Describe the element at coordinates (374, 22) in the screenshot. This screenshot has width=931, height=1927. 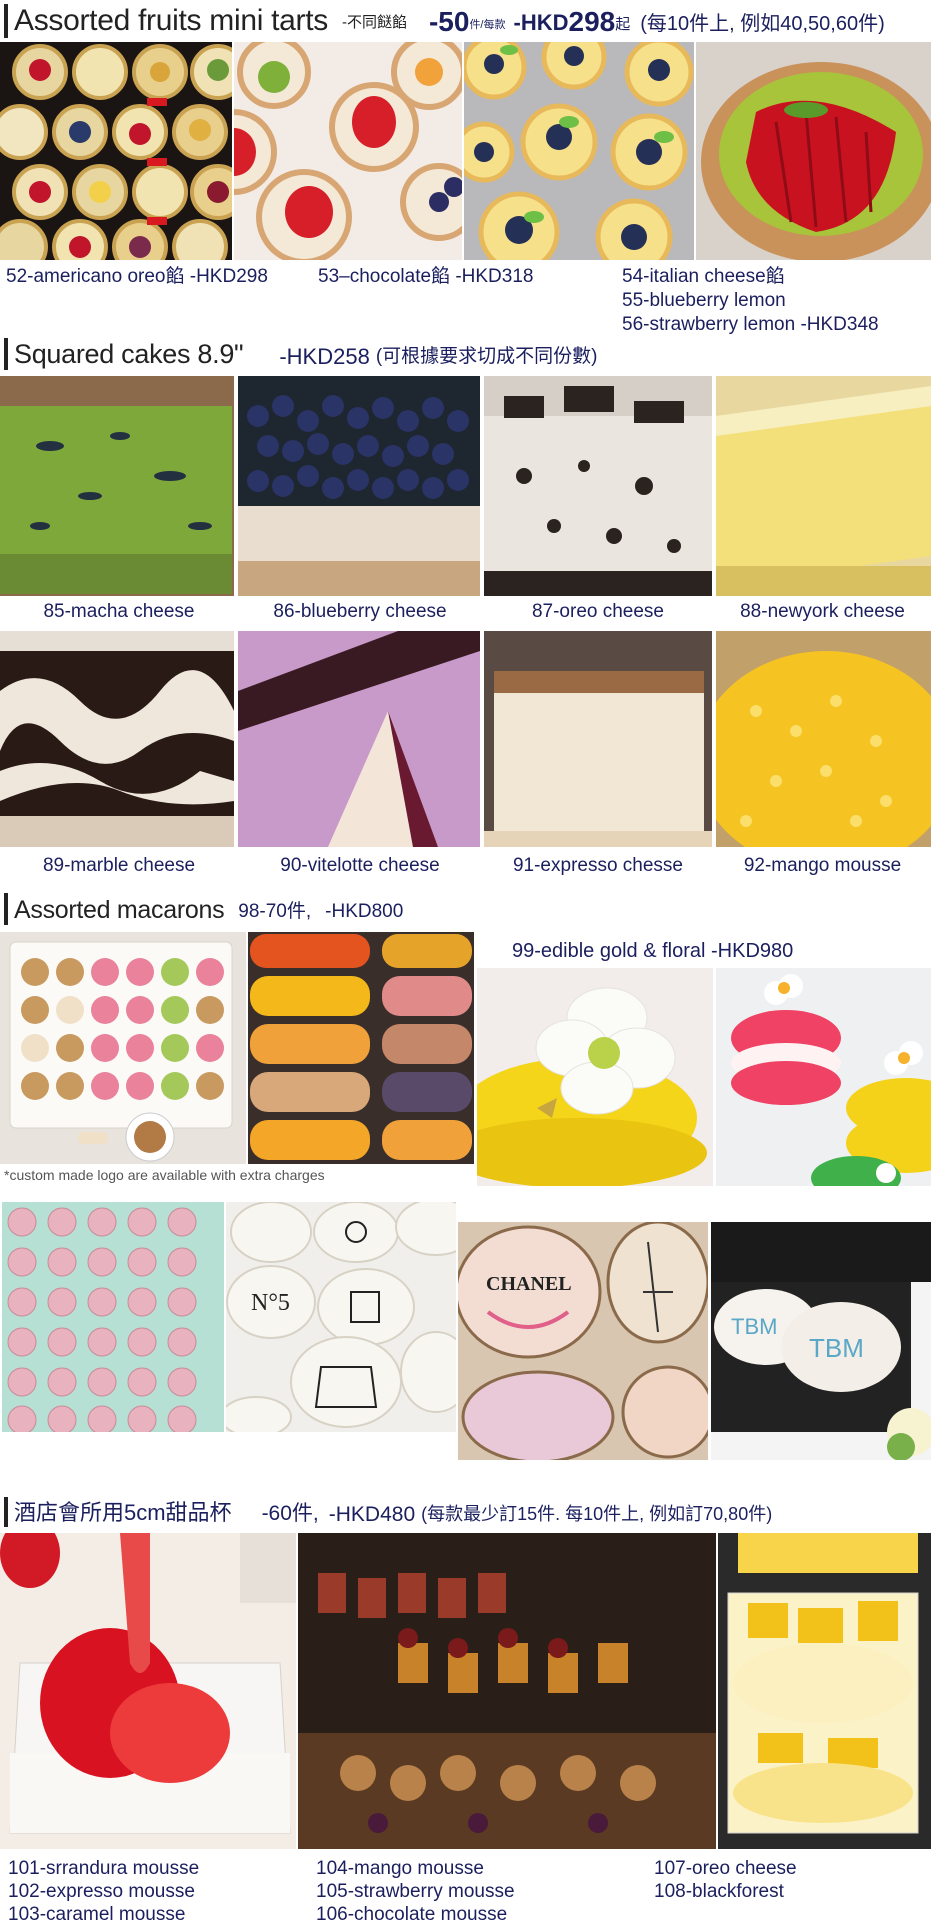
I see `tarts-note: -不同餸餡` at that location.